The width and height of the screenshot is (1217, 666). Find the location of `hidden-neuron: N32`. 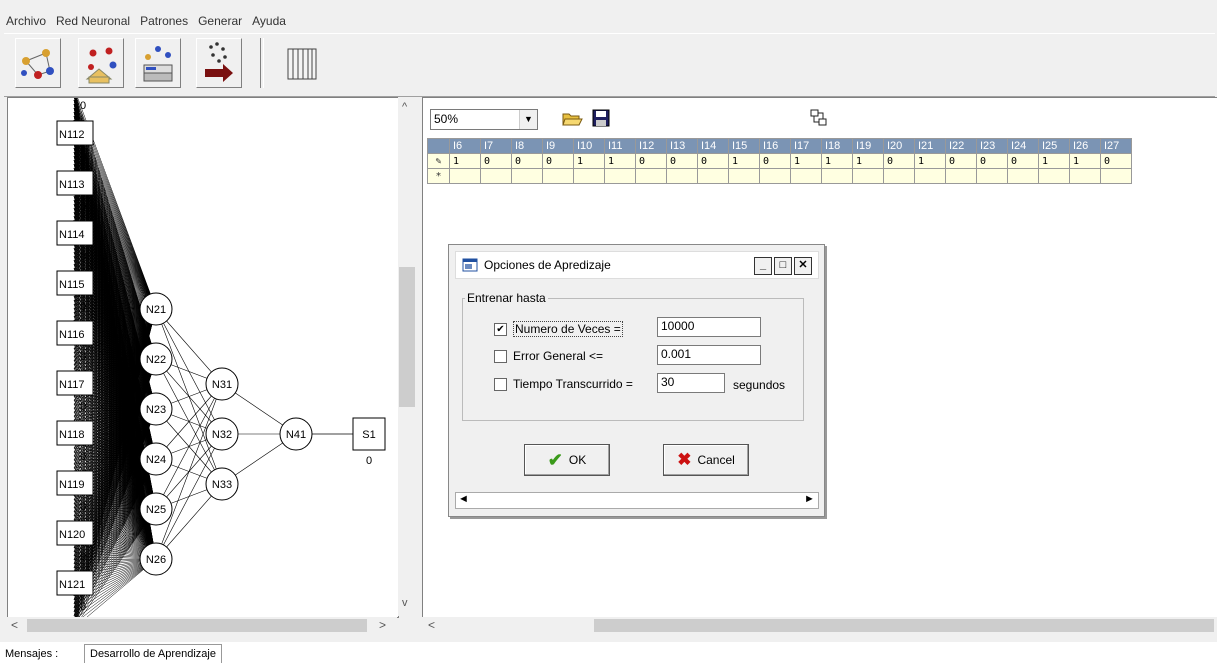

hidden-neuron: N32 is located at coordinates (222, 434).